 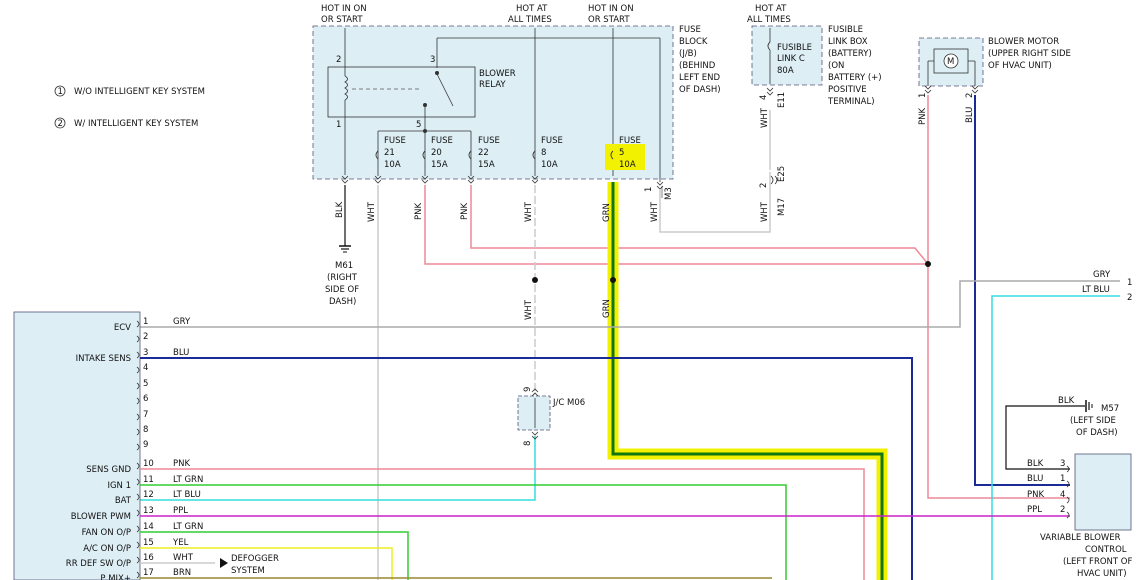 What do you see at coordinates (60, 124) in the screenshot?
I see `legend-num-2: 2` at bounding box center [60, 124].